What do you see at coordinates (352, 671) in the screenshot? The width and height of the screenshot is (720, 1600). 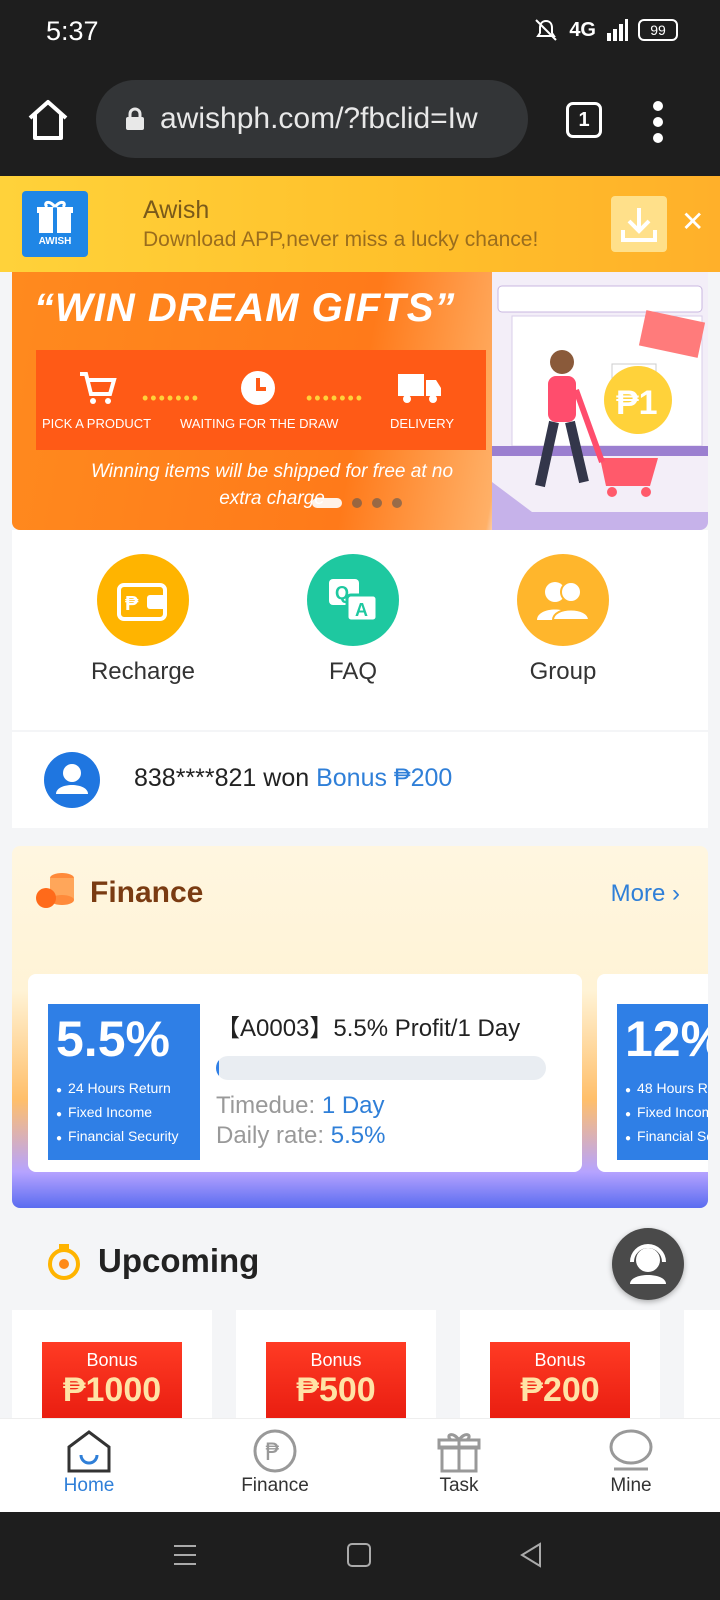 I see `faq-label: FAQ` at bounding box center [352, 671].